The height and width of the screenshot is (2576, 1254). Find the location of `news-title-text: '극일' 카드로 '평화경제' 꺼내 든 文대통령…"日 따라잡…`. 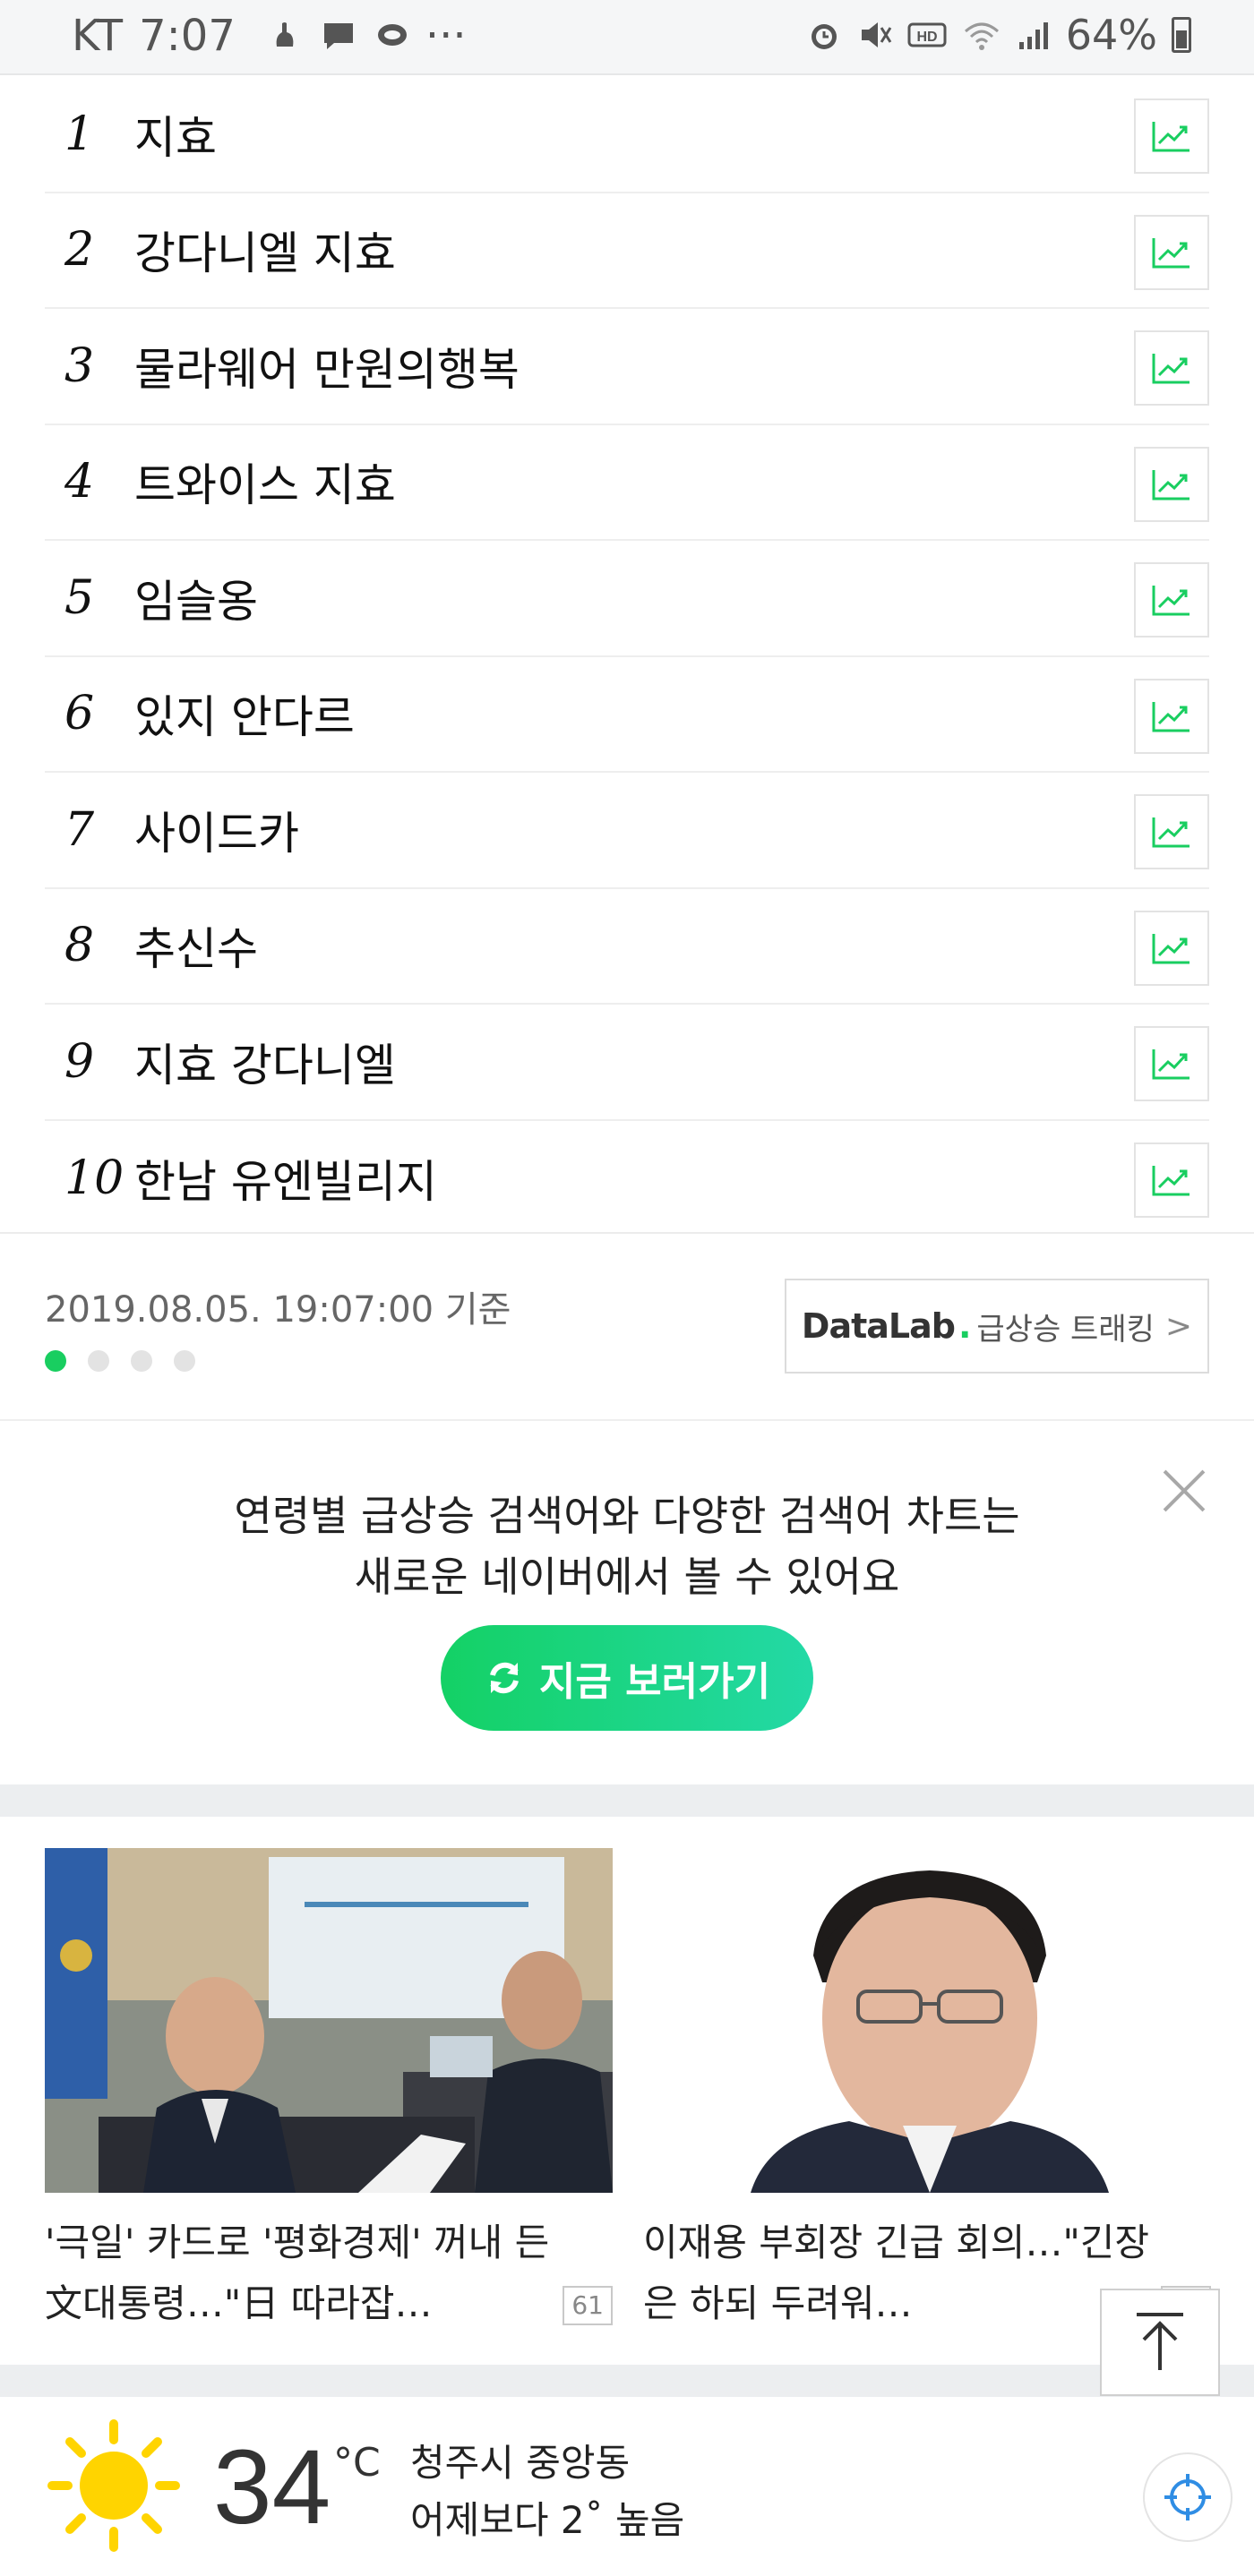

news-title-text: '극일' 카드로 '평화경제' 꺼내 든 文대통령…"日 따라잡… is located at coordinates (297, 2273).